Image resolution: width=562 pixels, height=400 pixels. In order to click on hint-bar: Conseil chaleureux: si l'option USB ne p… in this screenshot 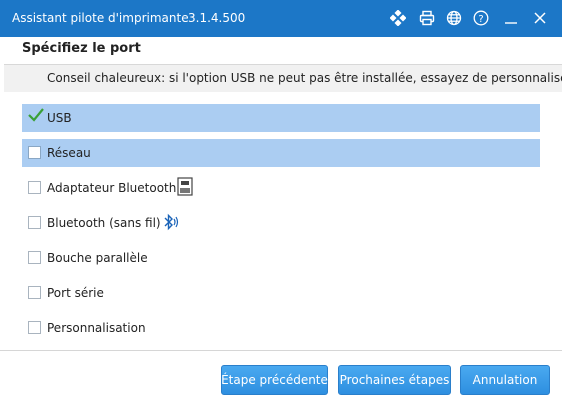, I will do `click(283, 78)`.